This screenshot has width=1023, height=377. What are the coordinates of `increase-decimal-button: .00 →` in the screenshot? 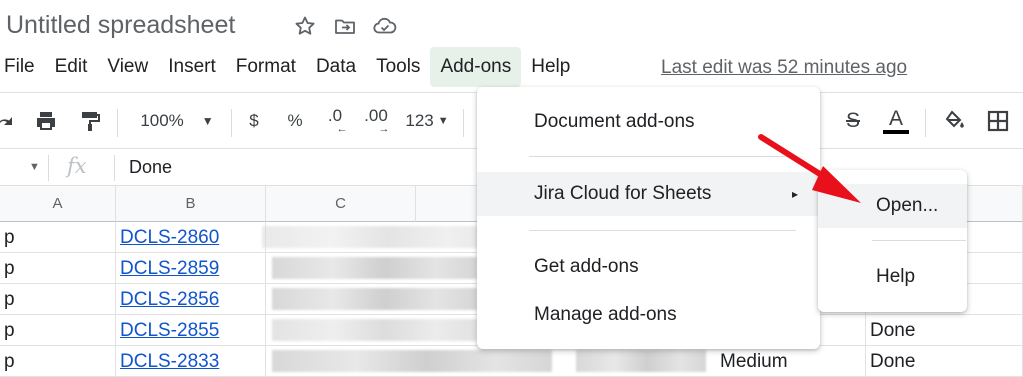 It's located at (376, 121).